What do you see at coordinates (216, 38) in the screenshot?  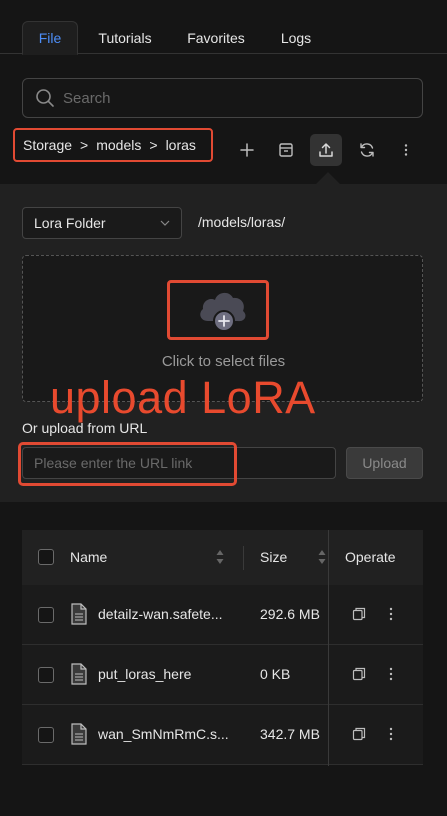 I see `tab-favorites: Favorites` at bounding box center [216, 38].